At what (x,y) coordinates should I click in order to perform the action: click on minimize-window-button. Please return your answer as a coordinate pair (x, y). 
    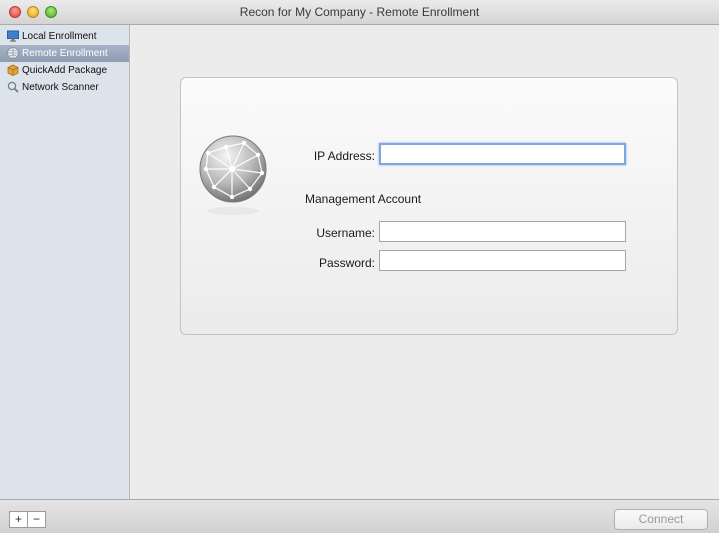
    Looking at the image, I should click on (33, 12).